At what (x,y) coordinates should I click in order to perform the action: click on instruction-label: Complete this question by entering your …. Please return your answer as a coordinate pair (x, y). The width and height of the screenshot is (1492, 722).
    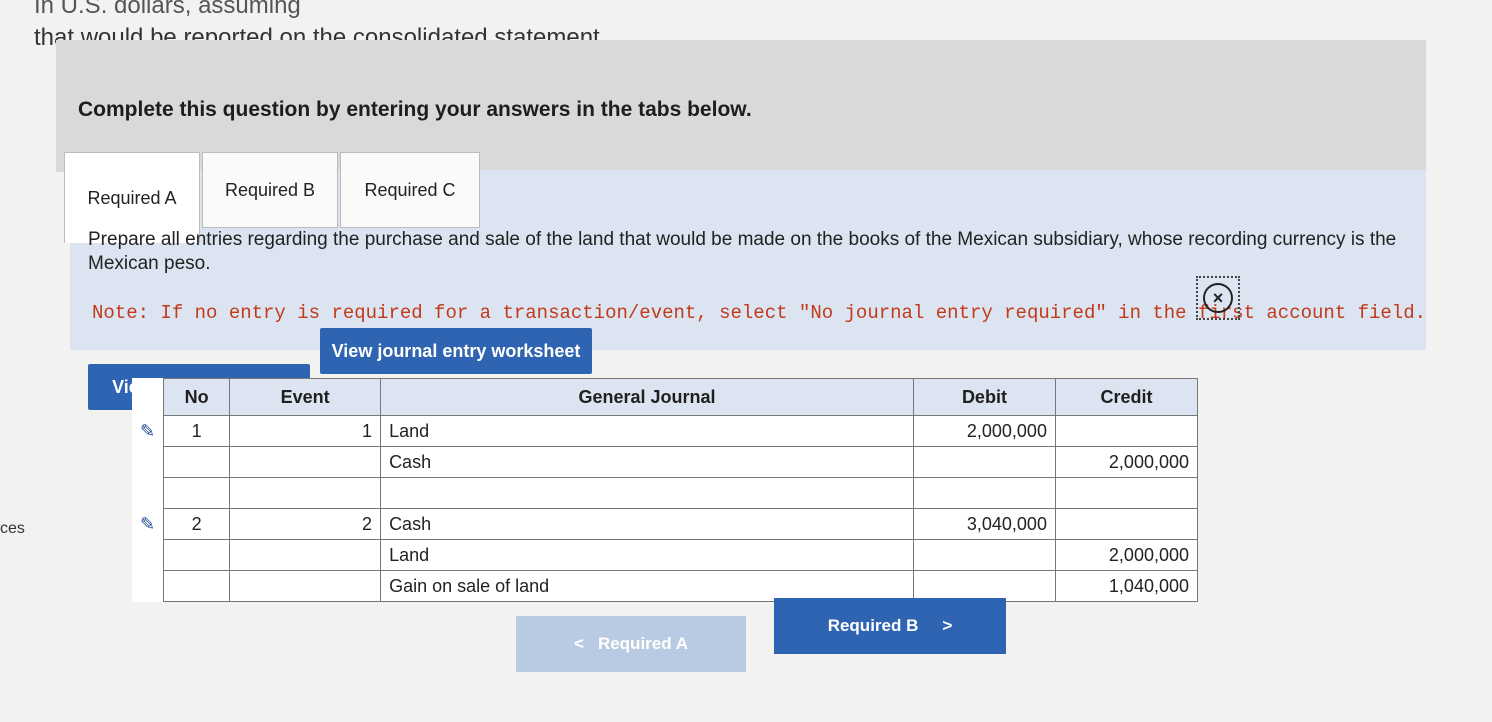
    Looking at the image, I should click on (415, 109).